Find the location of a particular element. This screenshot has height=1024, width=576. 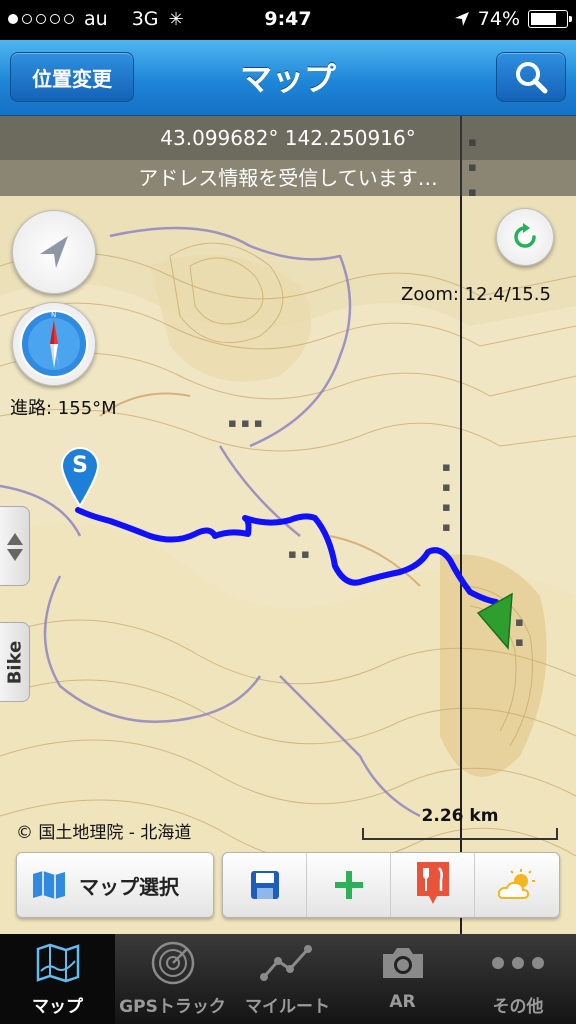

tool-group is located at coordinates (391, 885).